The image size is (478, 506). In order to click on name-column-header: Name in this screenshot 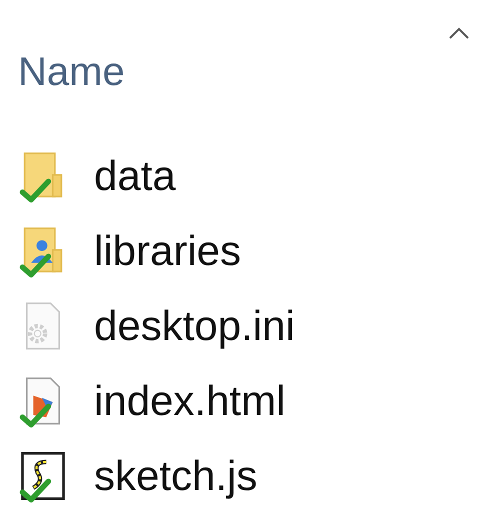, I will do `click(71, 72)`.